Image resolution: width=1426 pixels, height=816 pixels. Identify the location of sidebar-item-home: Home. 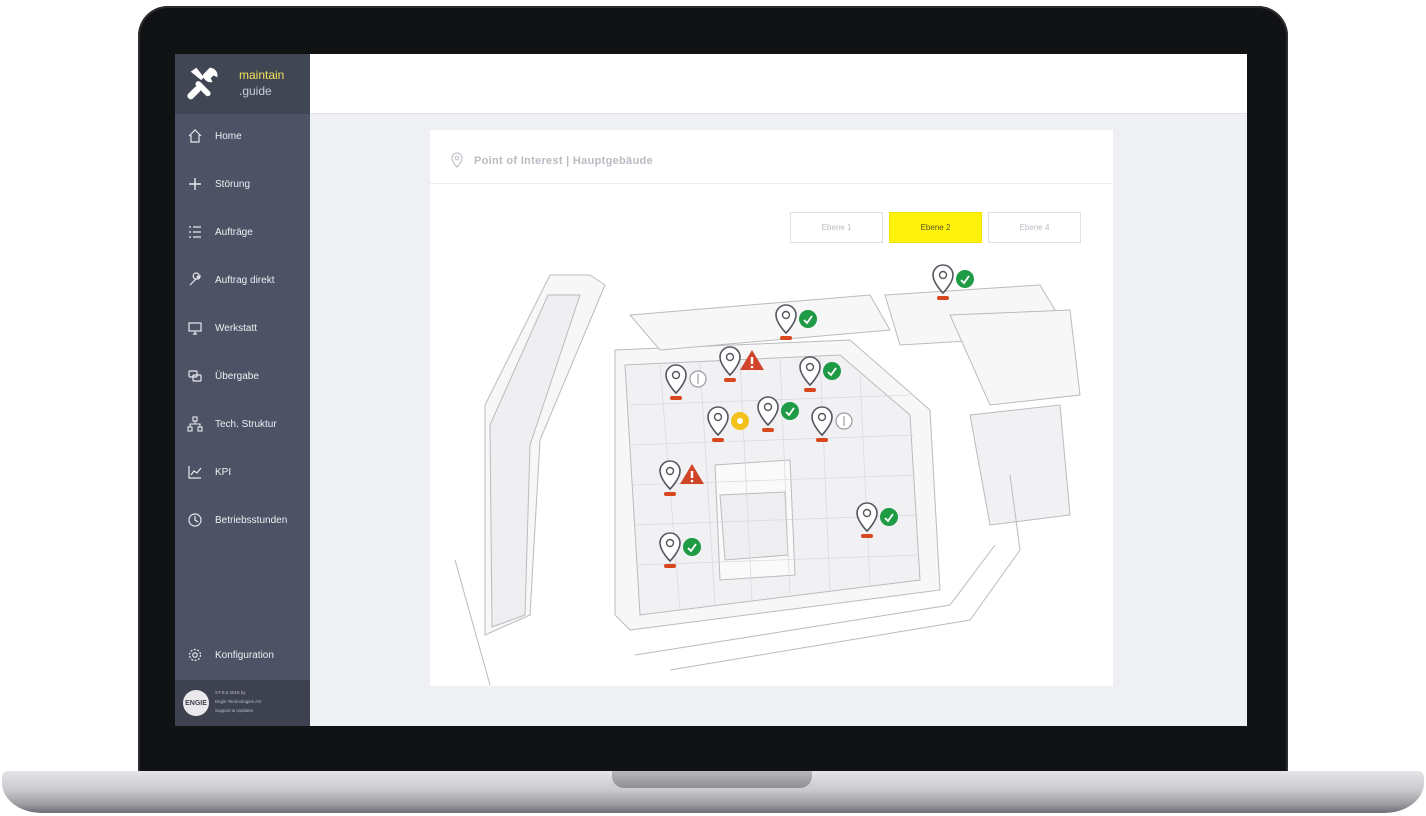
(242, 136).